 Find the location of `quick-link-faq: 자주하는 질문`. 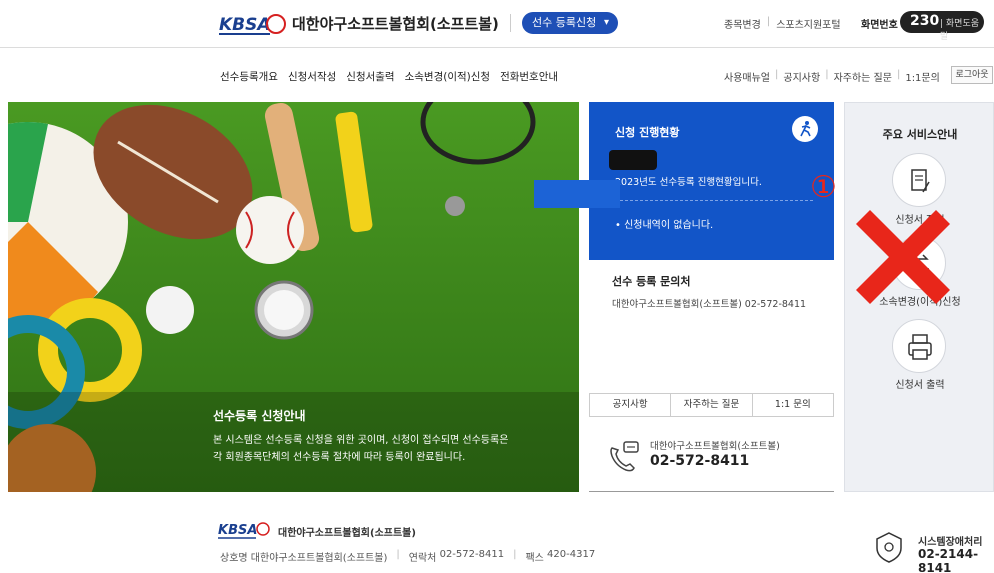

quick-link-faq: 자주하는 질문 is located at coordinates (712, 405).